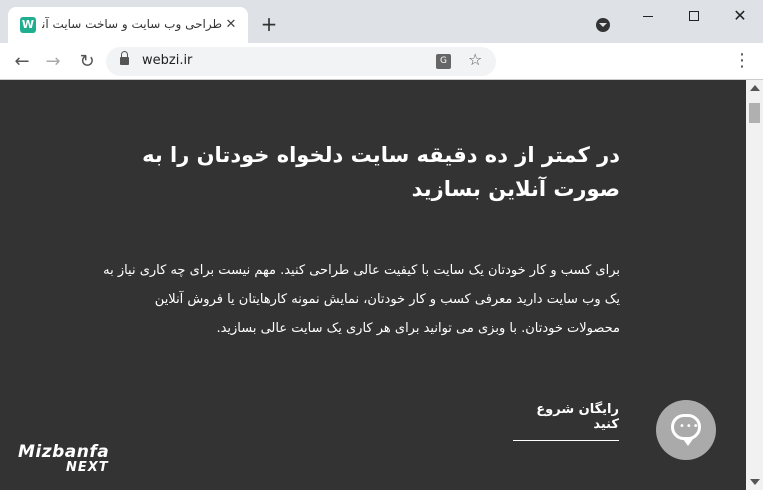 This screenshot has height=490, width=763. I want to click on reload-button: ↻, so click(87, 62).